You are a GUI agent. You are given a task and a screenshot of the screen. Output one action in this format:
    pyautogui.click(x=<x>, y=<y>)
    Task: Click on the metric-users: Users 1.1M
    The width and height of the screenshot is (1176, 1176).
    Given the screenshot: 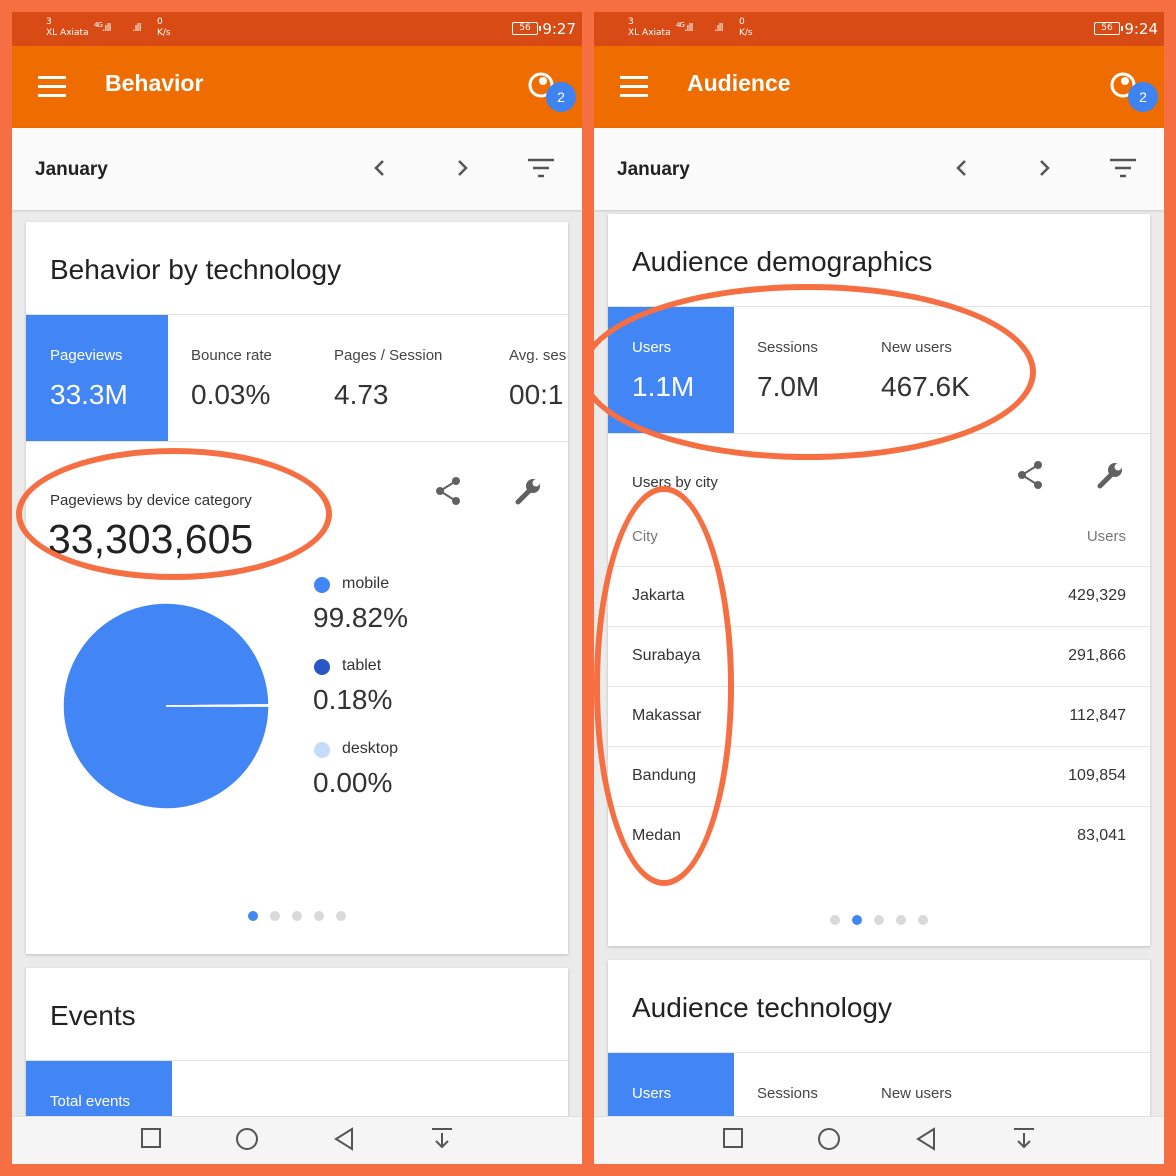 What is the action you would take?
    pyautogui.click(x=671, y=370)
    